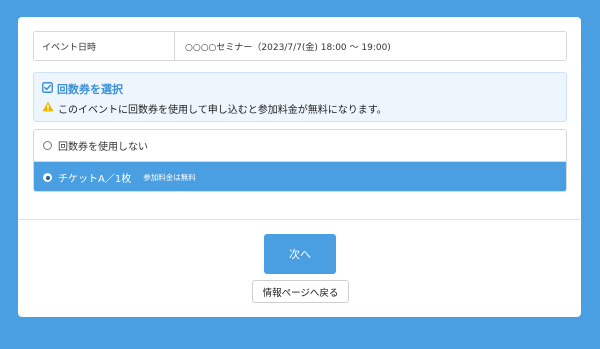 This screenshot has width=600, height=349. I want to click on option-no-ticket: 回数券を使用しない, so click(300, 145).